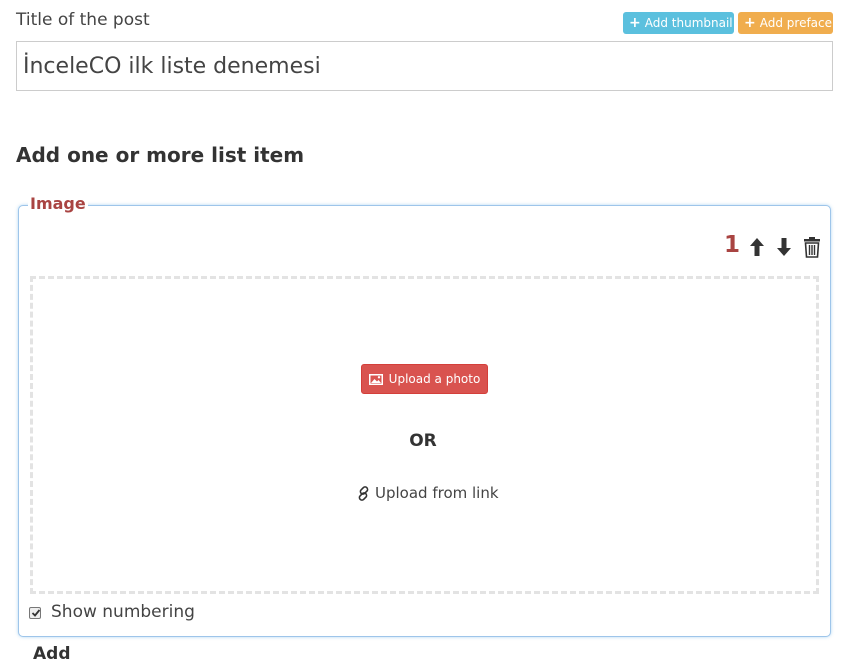 The image size is (846, 664). Describe the element at coordinates (423, 441) in the screenshot. I see `or-separator: OR` at that location.